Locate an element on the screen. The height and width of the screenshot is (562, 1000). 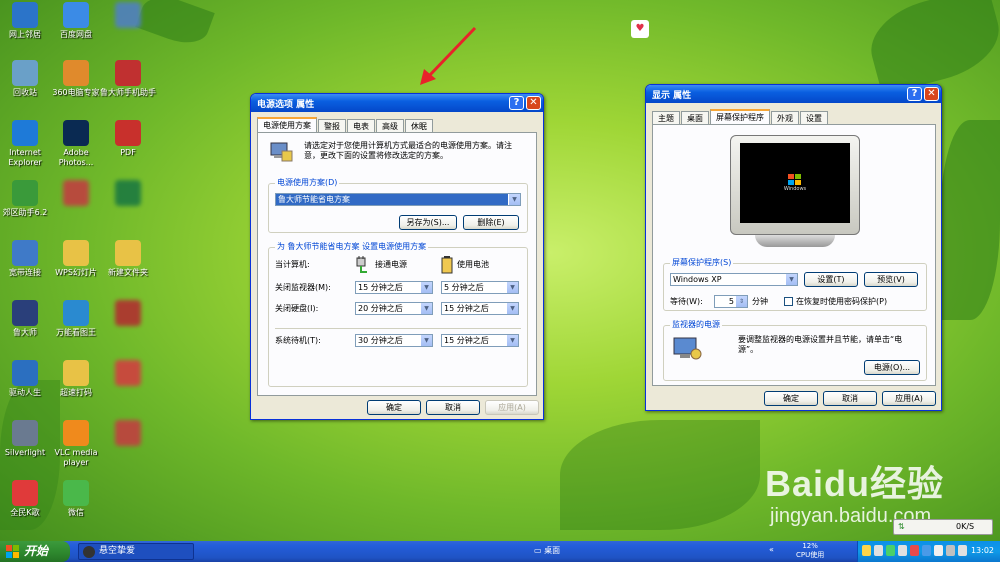
desktop-icon: 微信 is located at coordinates (76, 499).